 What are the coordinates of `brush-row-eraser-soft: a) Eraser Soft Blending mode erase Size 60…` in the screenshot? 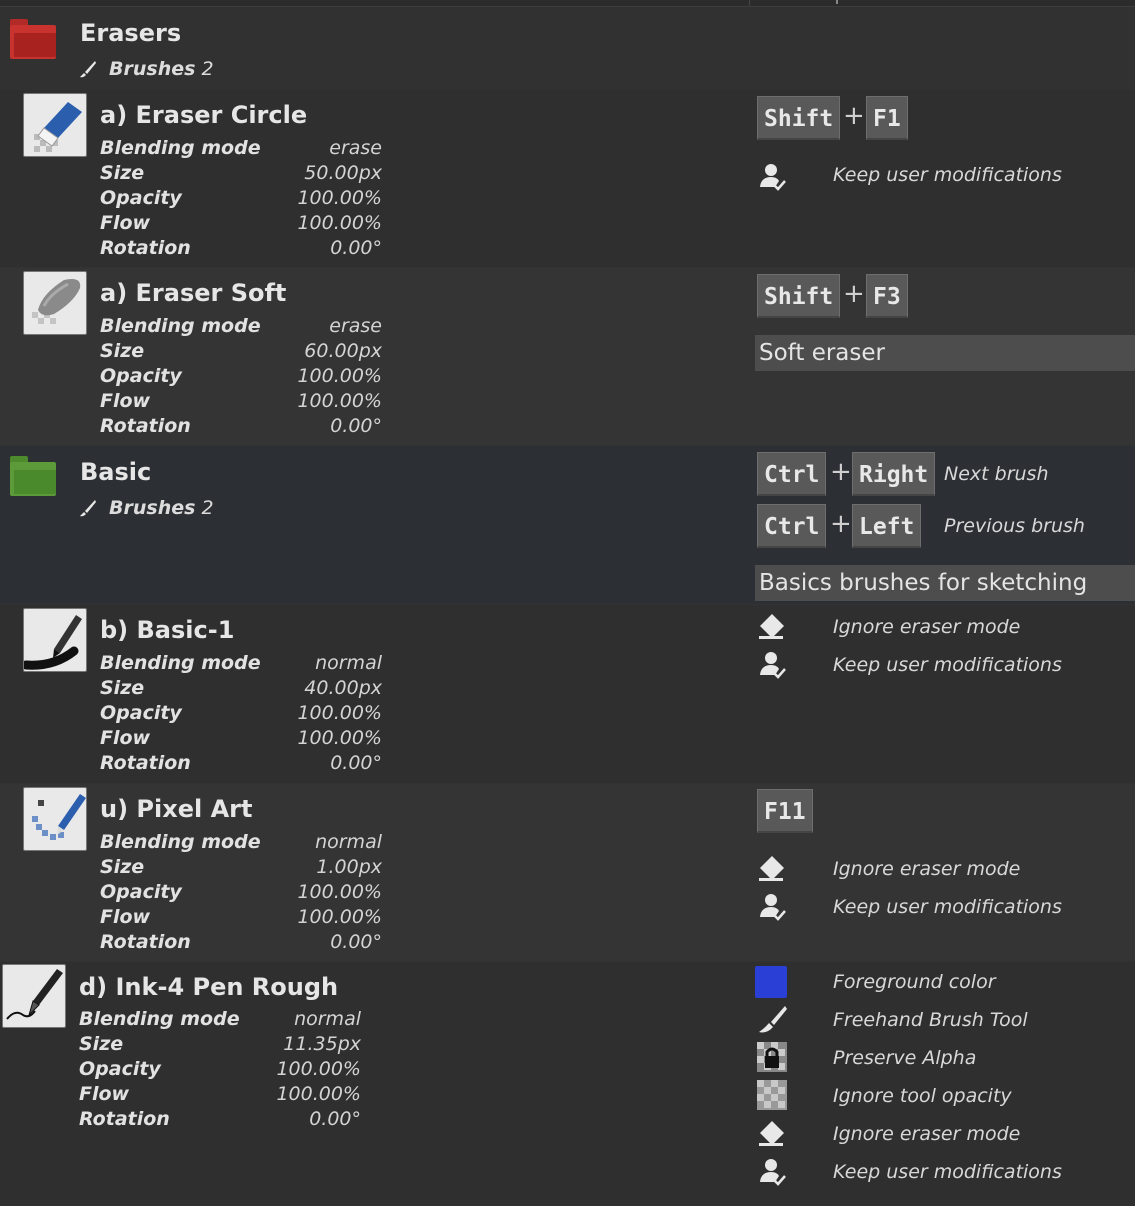 It's located at (567, 356).